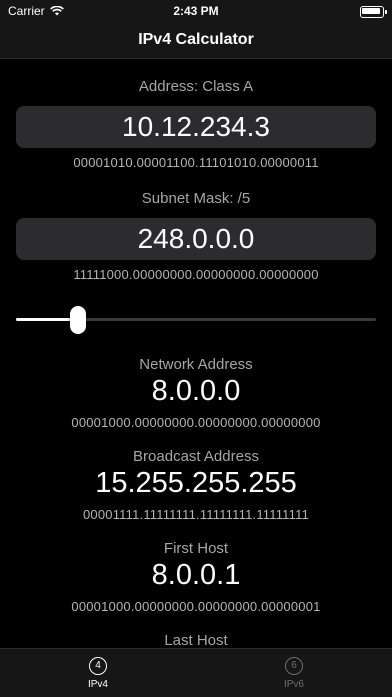  I want to click on broadcast-address-label: Broadcast Address, so click(196, 456).